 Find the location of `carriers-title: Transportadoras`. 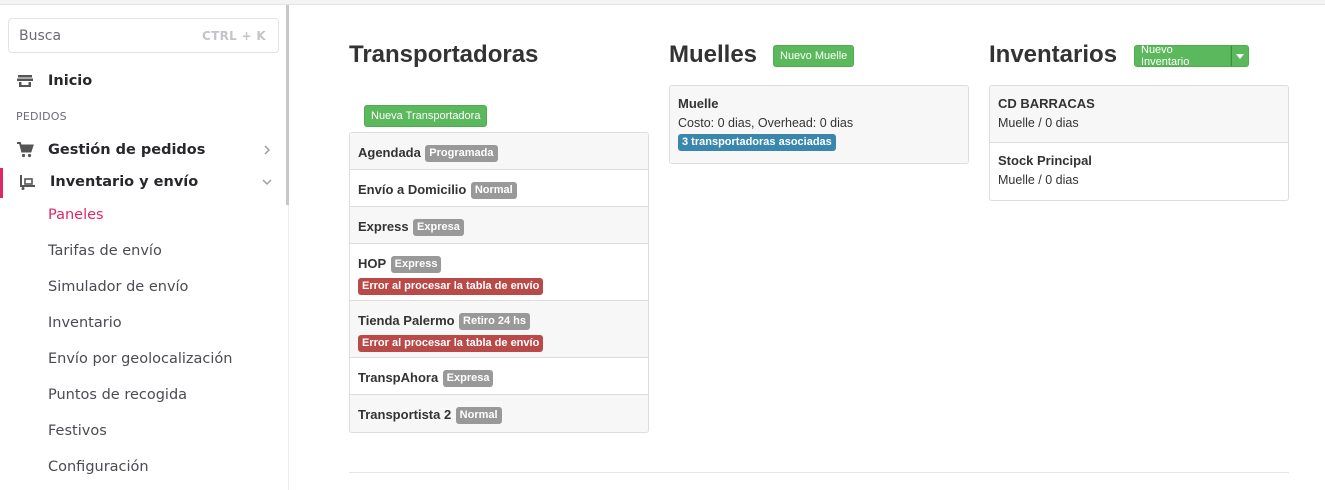

carriers-title: Transportadoras is located at coordinates (444, 54).